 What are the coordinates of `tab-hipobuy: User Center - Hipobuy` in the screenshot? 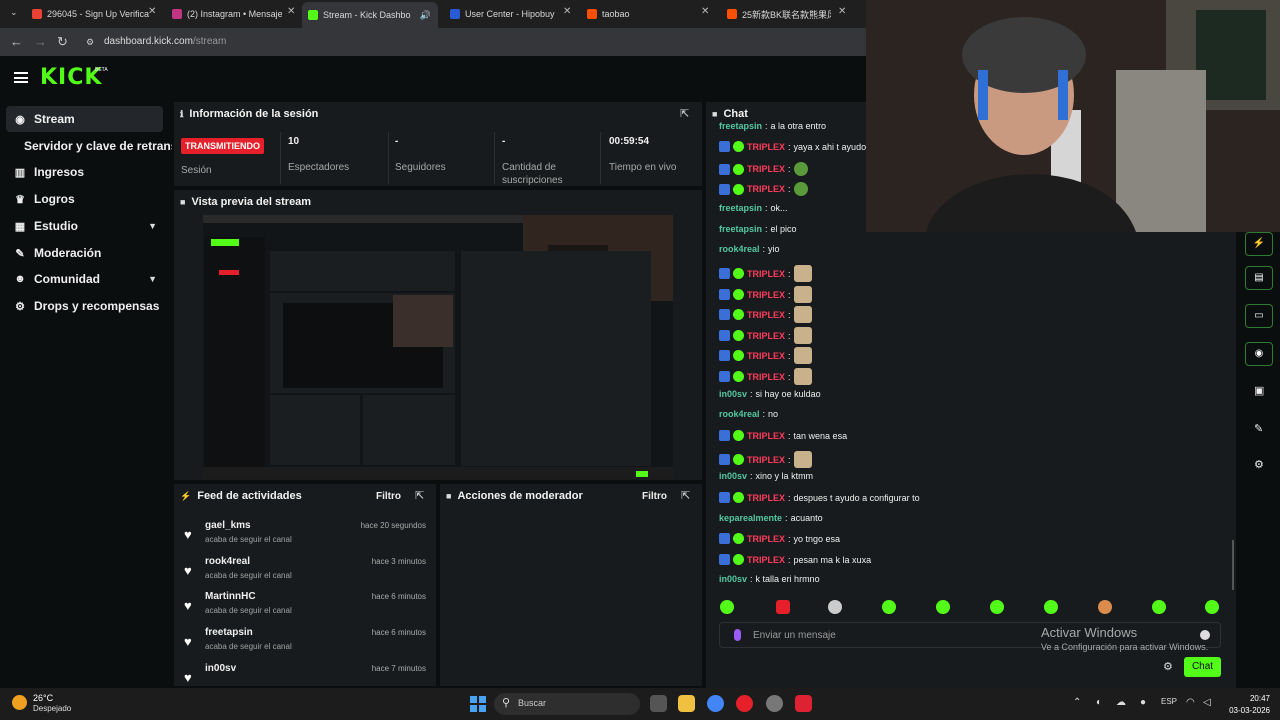 It's located at (502, 14).